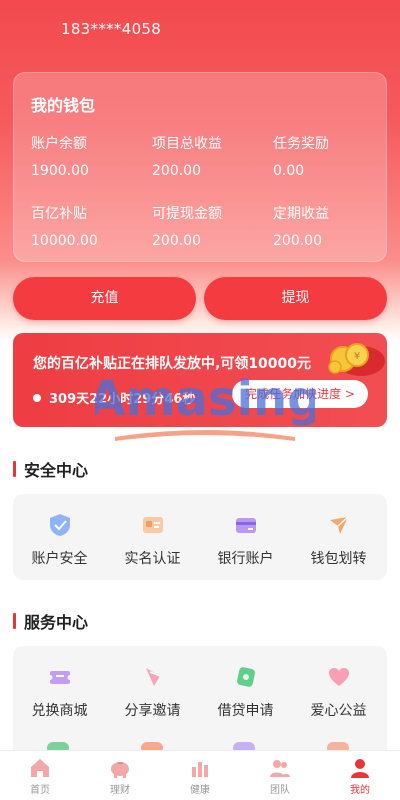  What do you see at coordinates (338, 677) in the screenshot?
I see `heart-icon` at bounding box center [338, 677].